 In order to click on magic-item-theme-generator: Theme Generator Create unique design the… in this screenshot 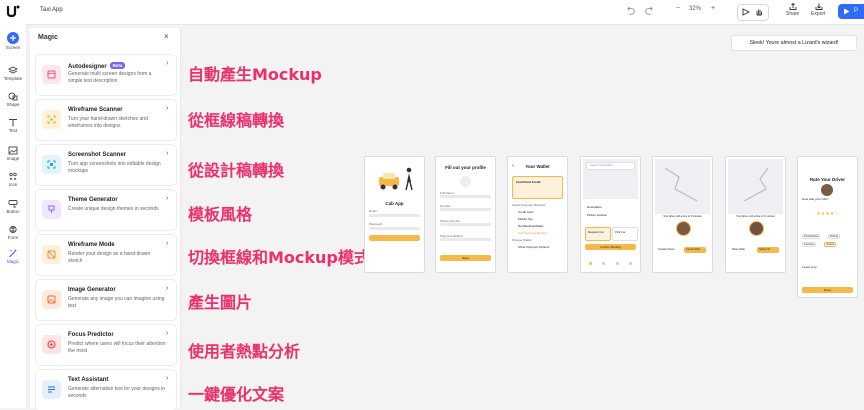, I will do `click(106, 210)`.